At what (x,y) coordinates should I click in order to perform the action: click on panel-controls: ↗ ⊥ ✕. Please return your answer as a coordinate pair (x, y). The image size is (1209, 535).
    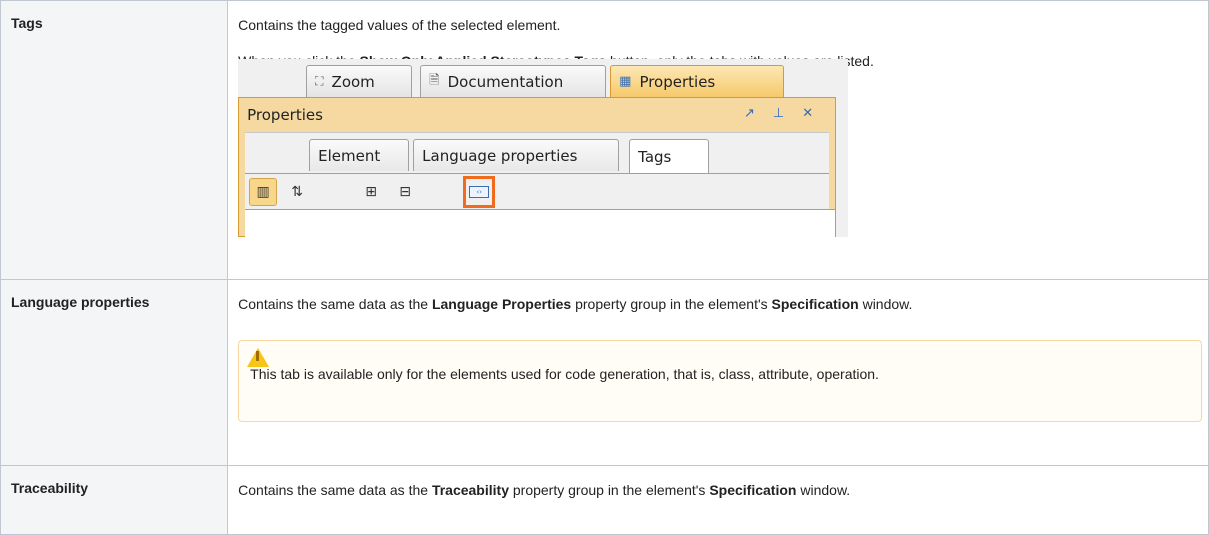
    Looking at the image, I should click on (778, 113).